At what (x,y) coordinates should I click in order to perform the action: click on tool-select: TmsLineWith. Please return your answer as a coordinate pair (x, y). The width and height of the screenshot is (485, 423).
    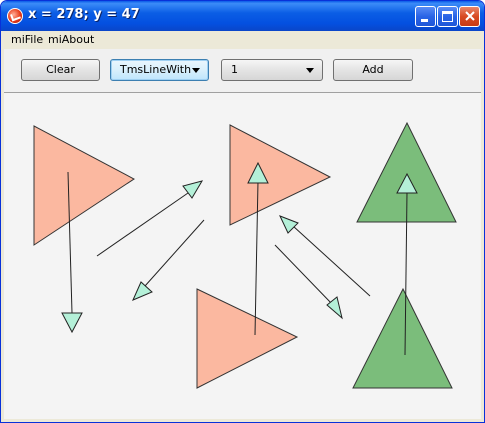
    Looking at the image, I should click on (159, 70).